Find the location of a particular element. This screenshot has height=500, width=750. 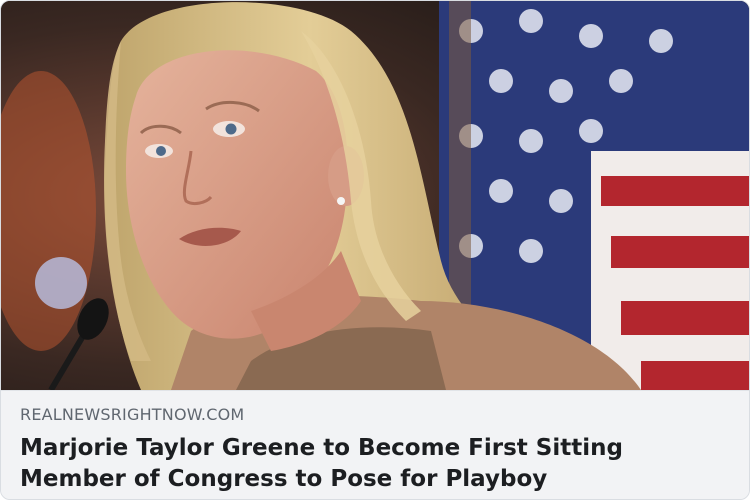

blurred-light-dot is located at coordinates (61, 283).